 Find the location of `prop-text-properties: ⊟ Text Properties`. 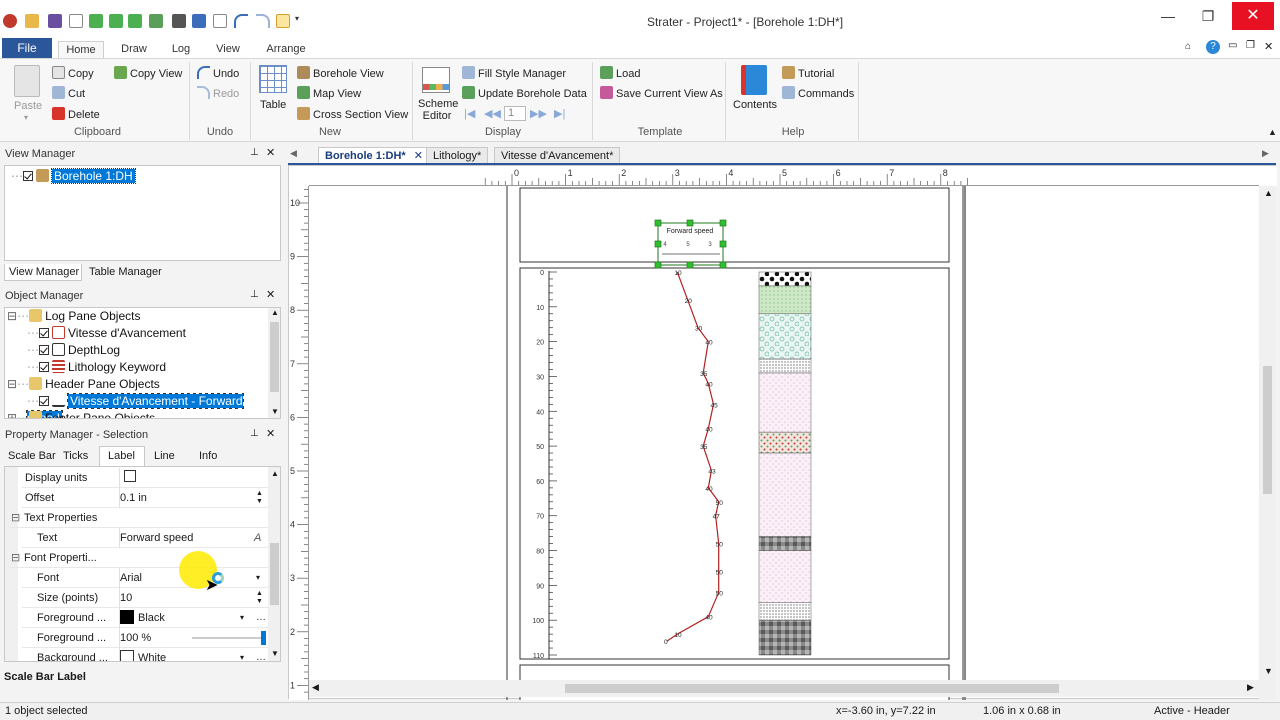

prop-text-properties: ⊟ Text Properties is located at coordinates (139, 518).